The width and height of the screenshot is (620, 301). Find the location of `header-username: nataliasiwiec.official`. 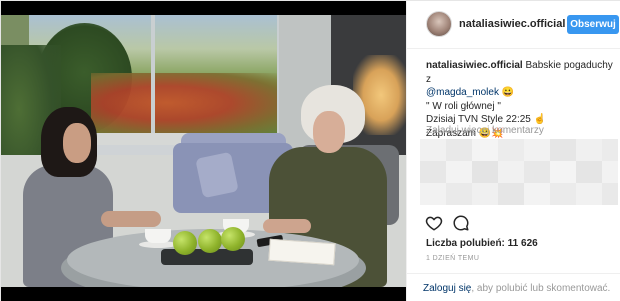

header-username: nataliasiwiec.official is located at coordinates (512, 24).